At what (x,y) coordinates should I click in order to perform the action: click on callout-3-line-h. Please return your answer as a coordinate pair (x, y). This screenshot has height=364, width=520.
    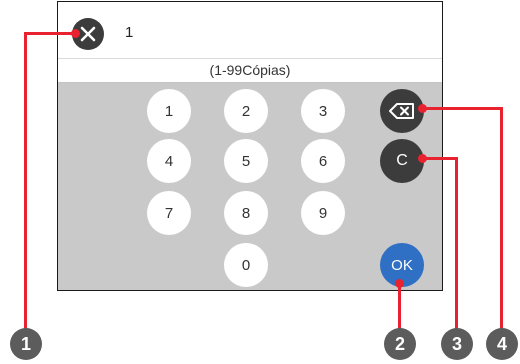
    Looking at the image, I should click on (439, 158).